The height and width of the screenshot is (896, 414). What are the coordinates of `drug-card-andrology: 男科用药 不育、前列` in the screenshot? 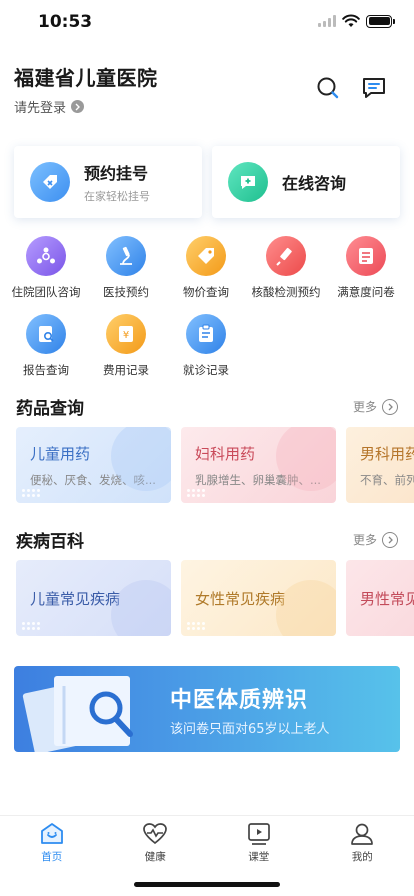 It's located at (380, 465).